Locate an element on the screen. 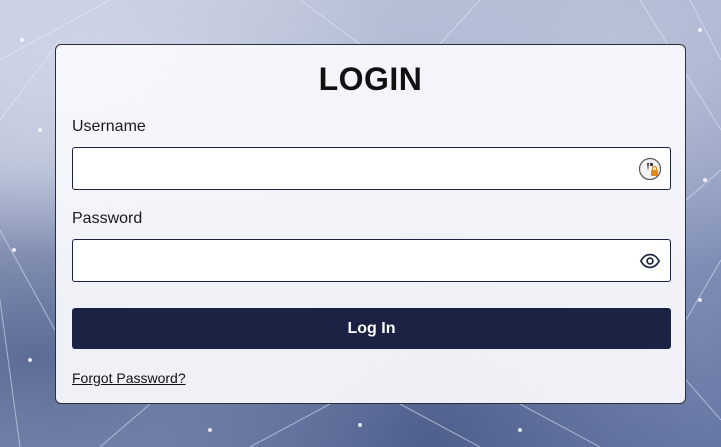 This screenshot has width=721, height=447. username-label: Username is located at coordinates (109, 126).